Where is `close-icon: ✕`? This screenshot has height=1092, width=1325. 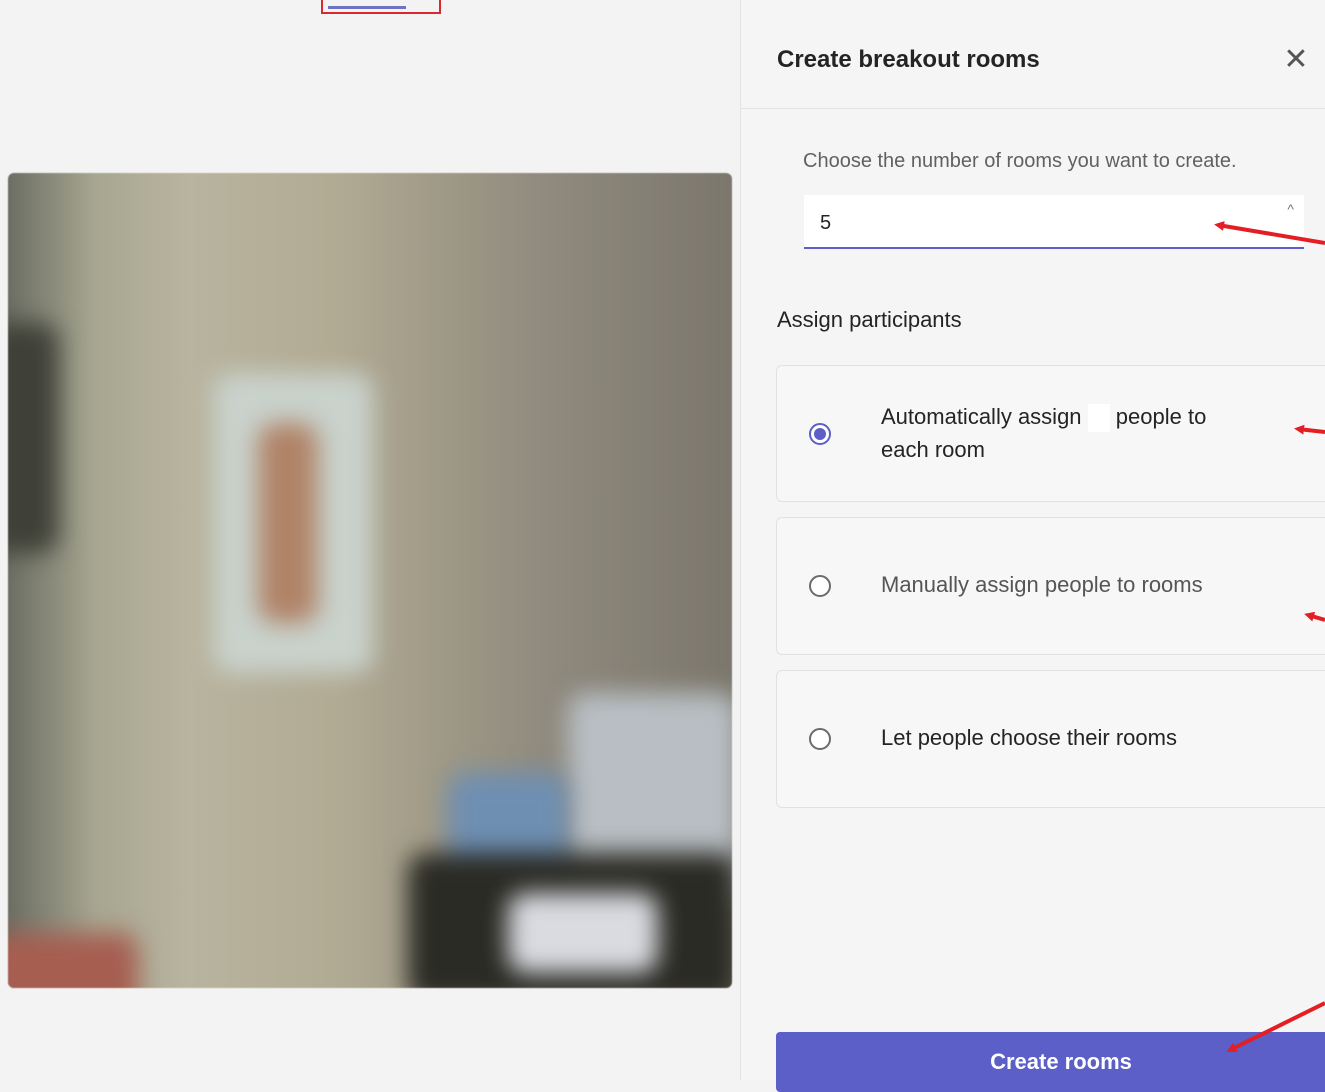
close-icon: ✕ is located at coordinates (1296, 60).